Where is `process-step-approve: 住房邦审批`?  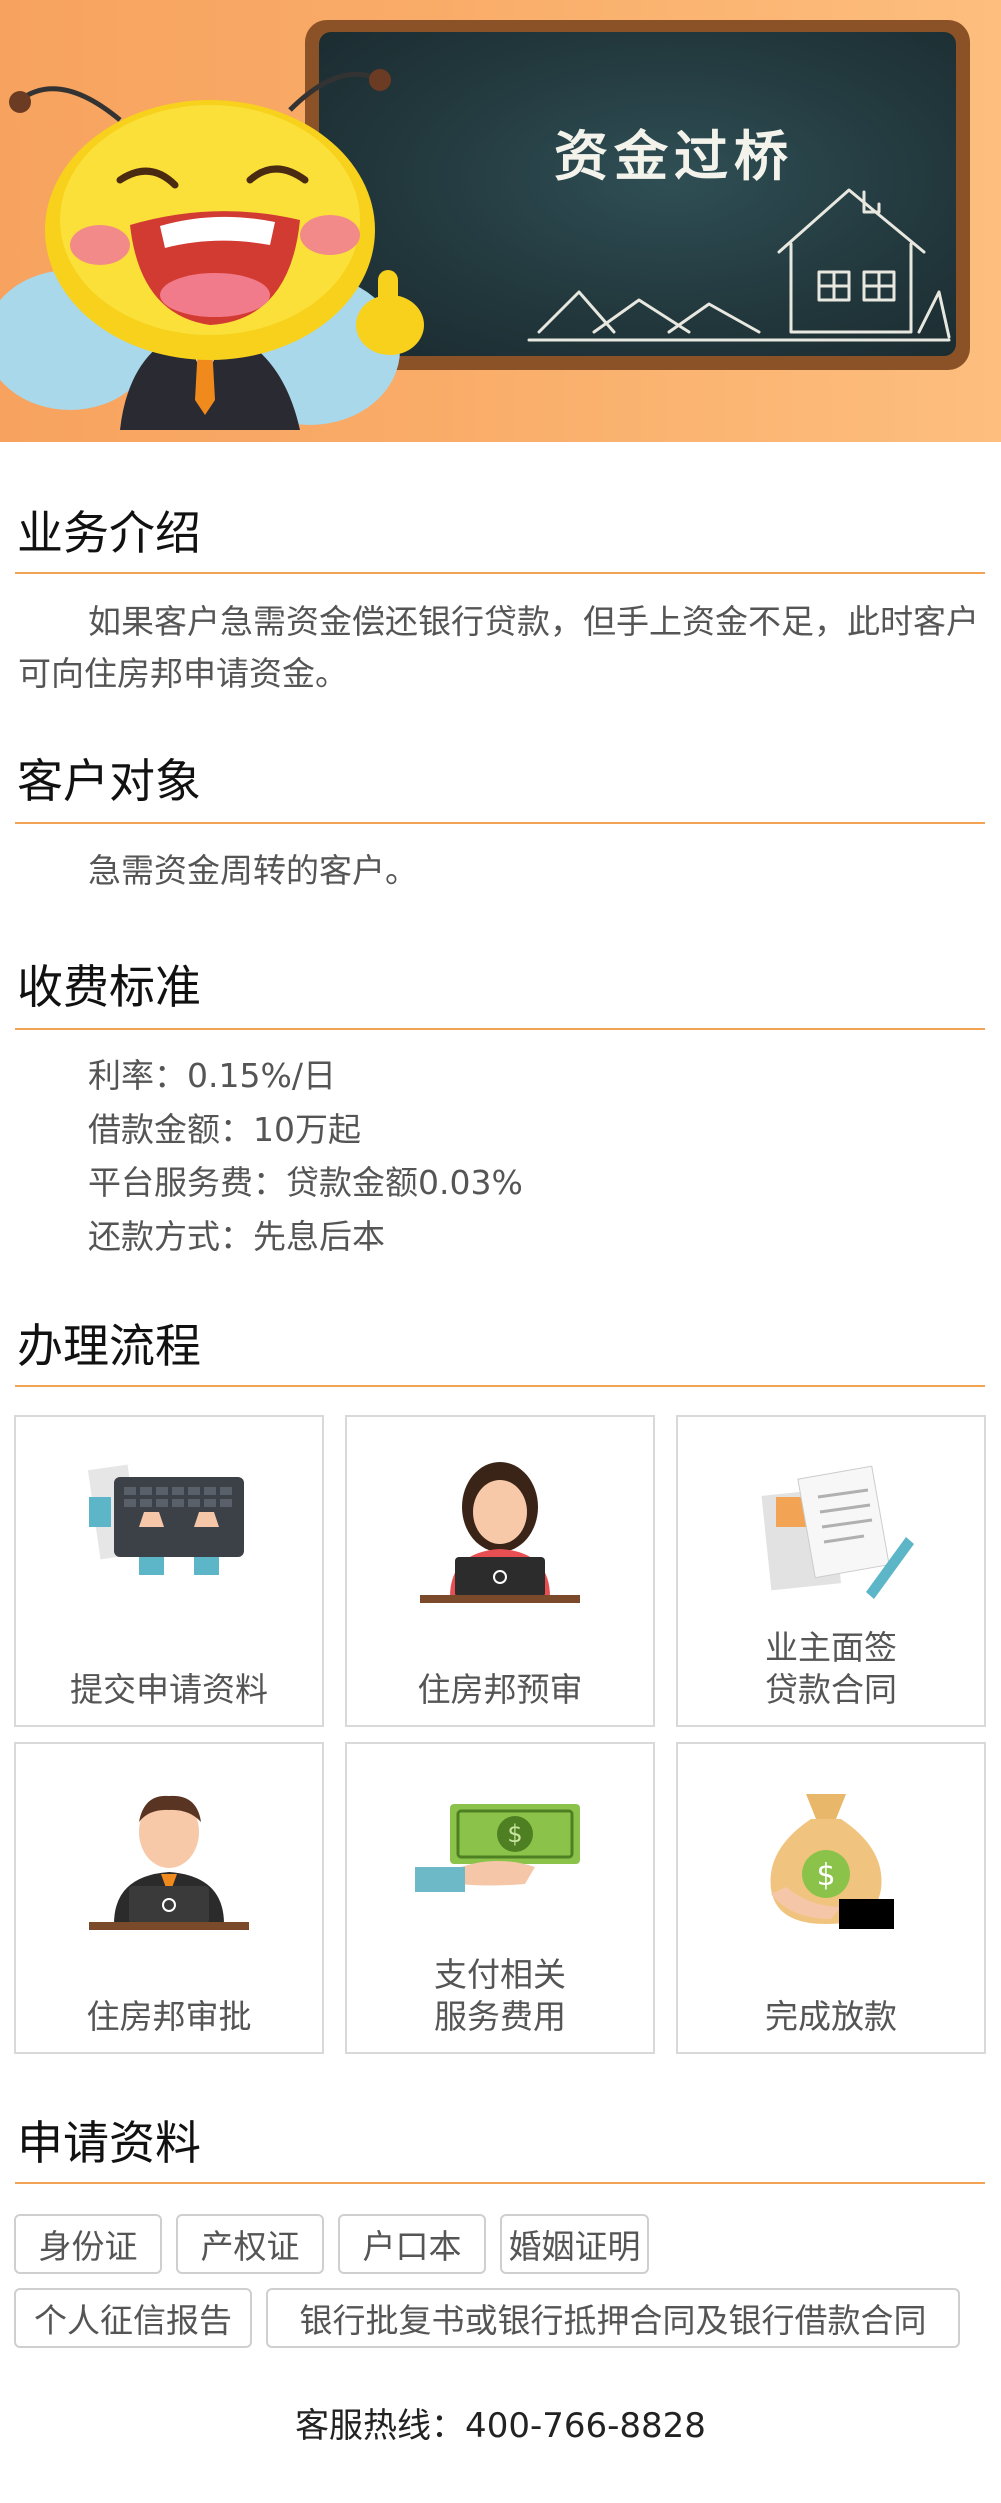
process-step-approve: 住房邦审批 is located at coordinates (169, 1898).